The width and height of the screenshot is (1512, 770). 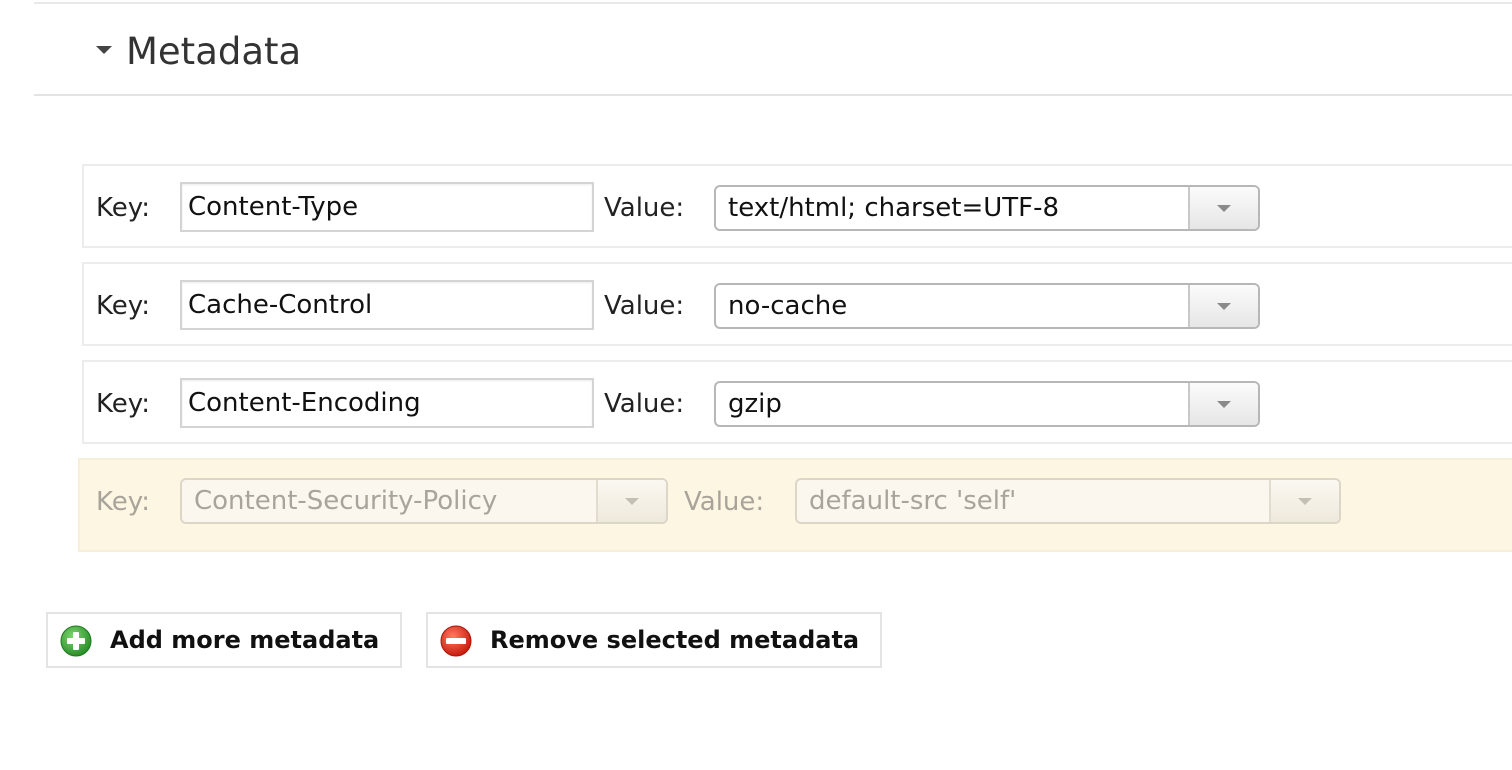 I want to click on key-combobox-text: Content-Security-Policy, so click(x=346, y=501).